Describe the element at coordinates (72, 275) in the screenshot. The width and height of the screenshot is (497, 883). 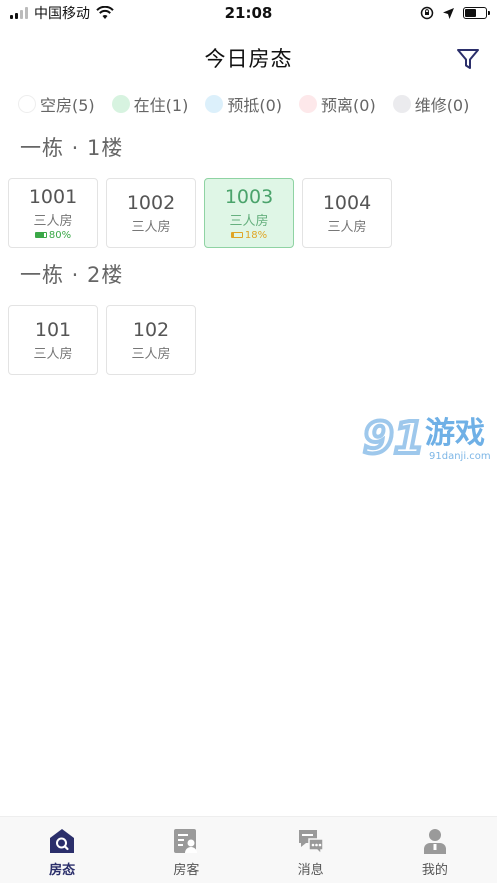
I see `section-title-floor-2: 一栋 · 2楼` at that location.